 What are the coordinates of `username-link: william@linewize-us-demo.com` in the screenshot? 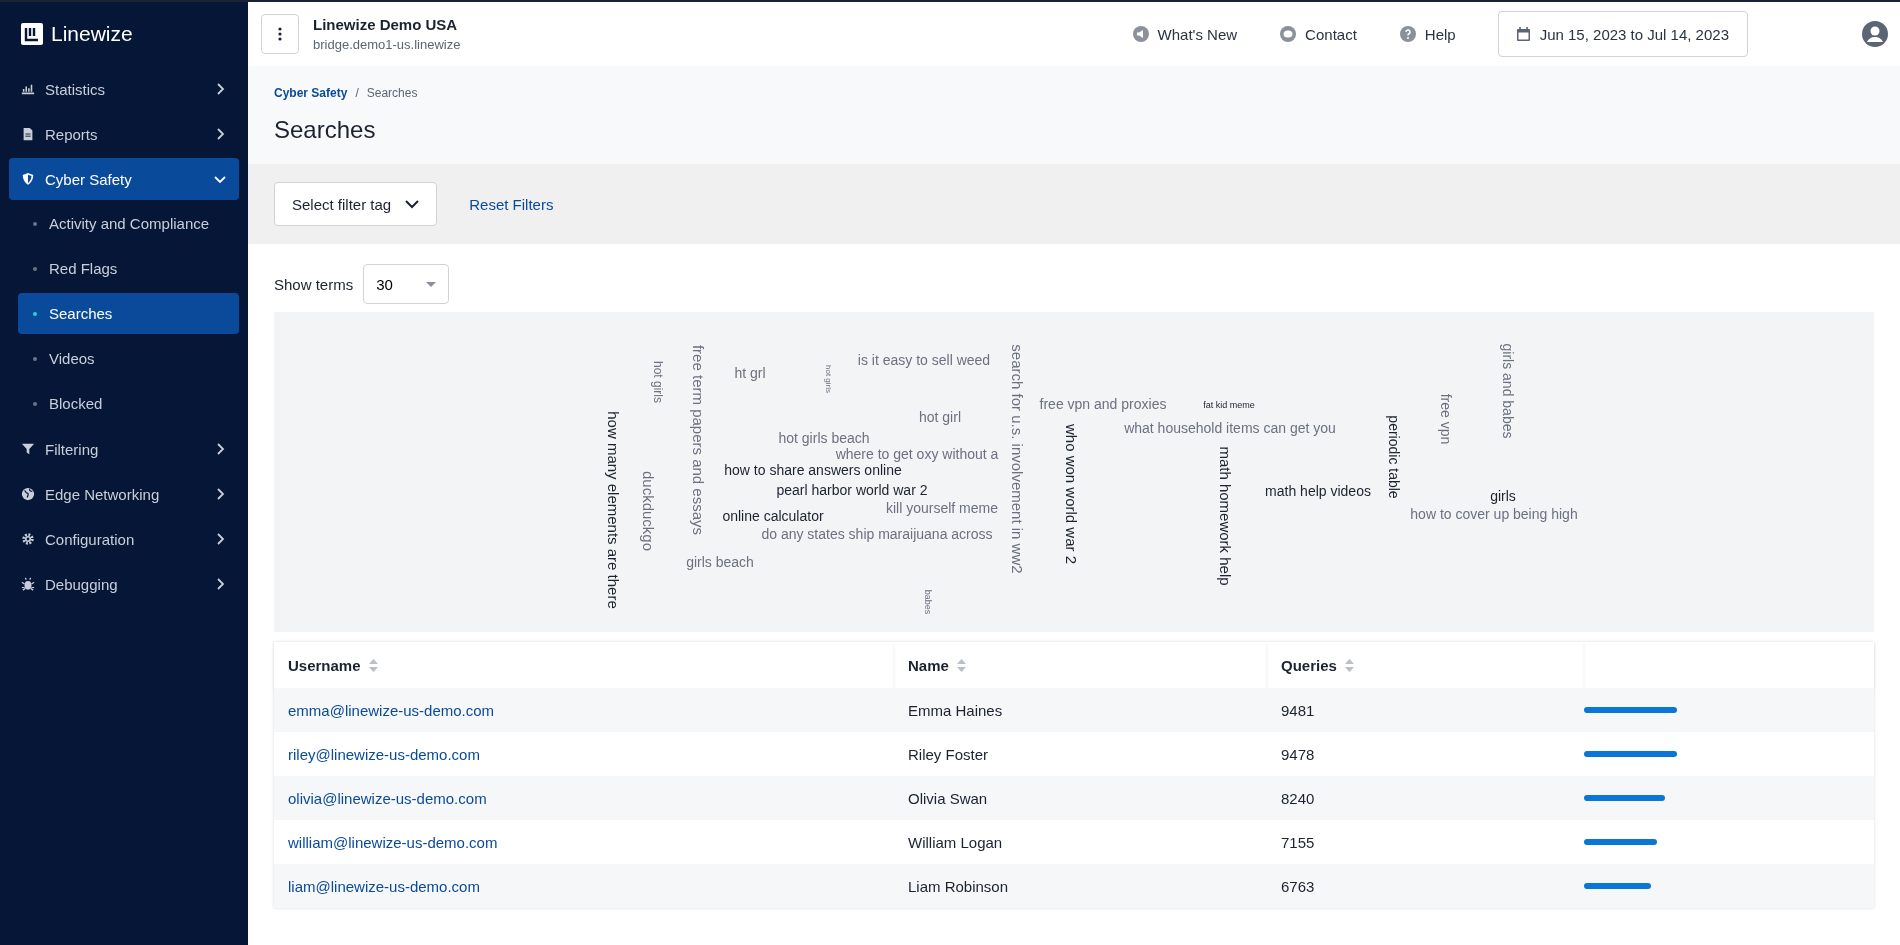 It's located at (393, 842).